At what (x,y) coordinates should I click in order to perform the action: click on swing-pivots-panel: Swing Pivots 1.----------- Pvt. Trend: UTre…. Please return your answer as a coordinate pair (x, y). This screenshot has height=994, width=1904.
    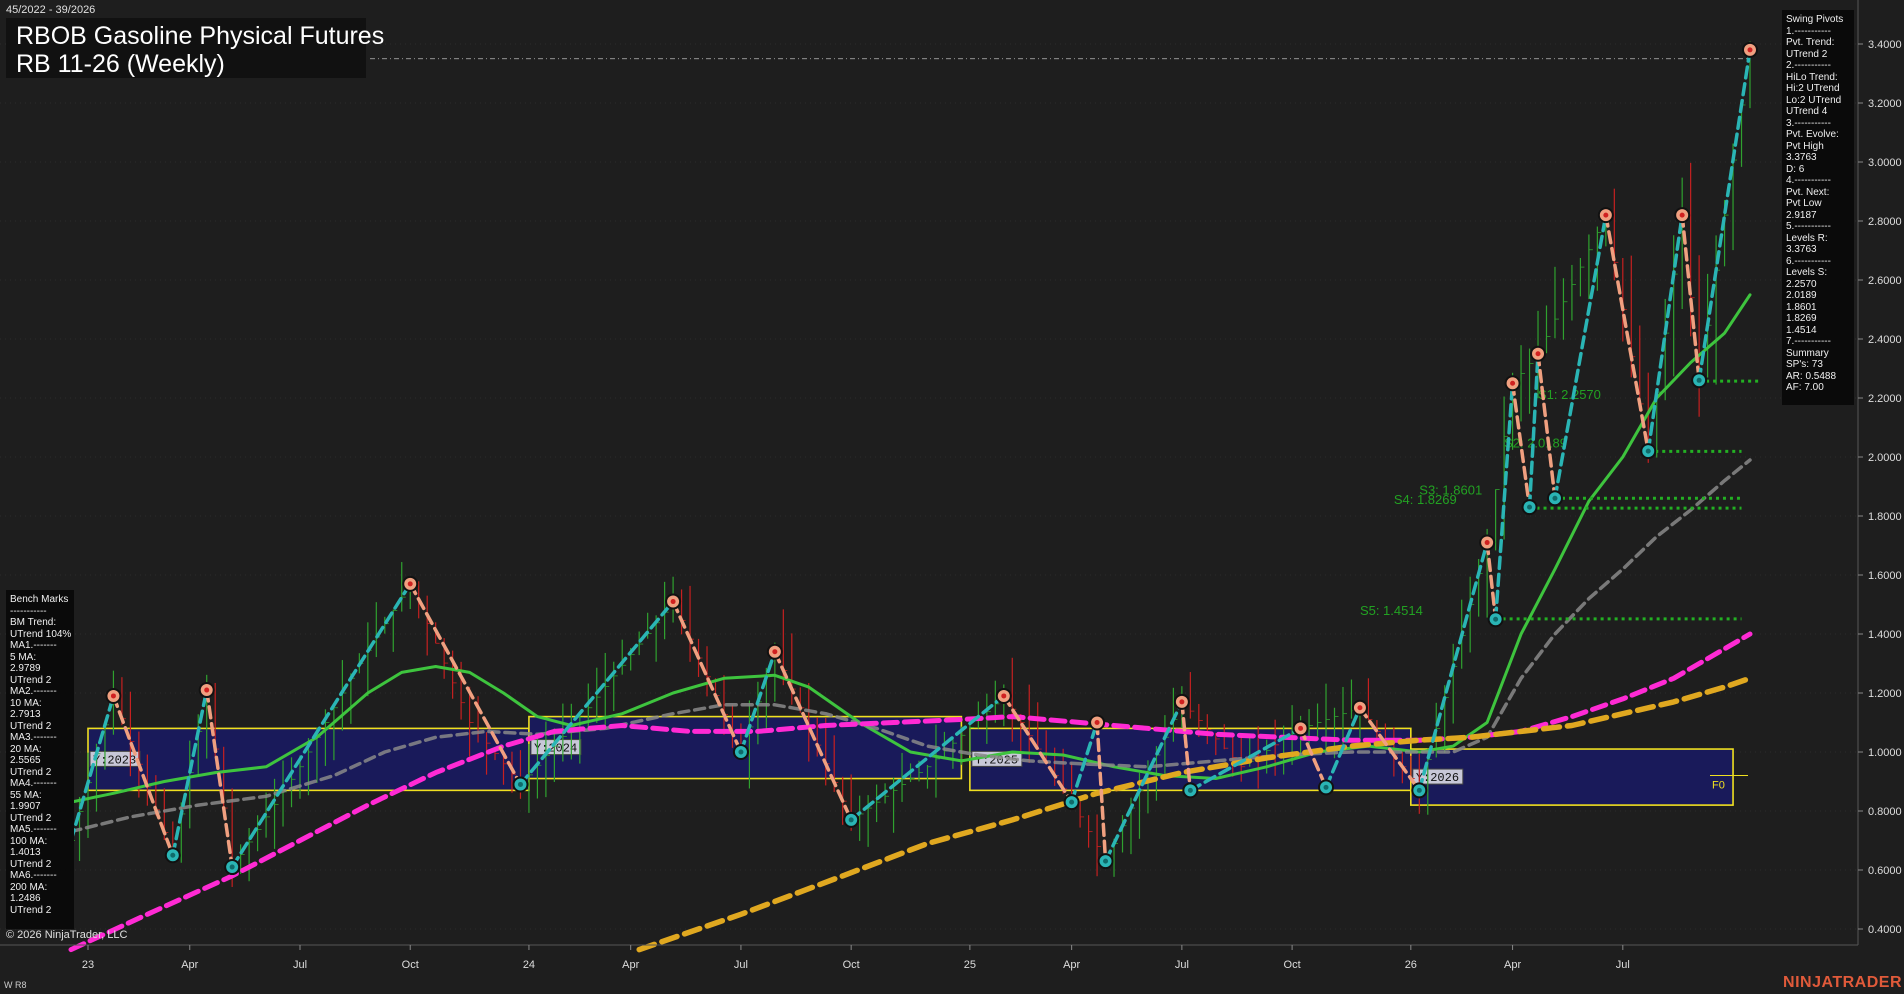
    Looking at the image, I should click on (1818, 207).